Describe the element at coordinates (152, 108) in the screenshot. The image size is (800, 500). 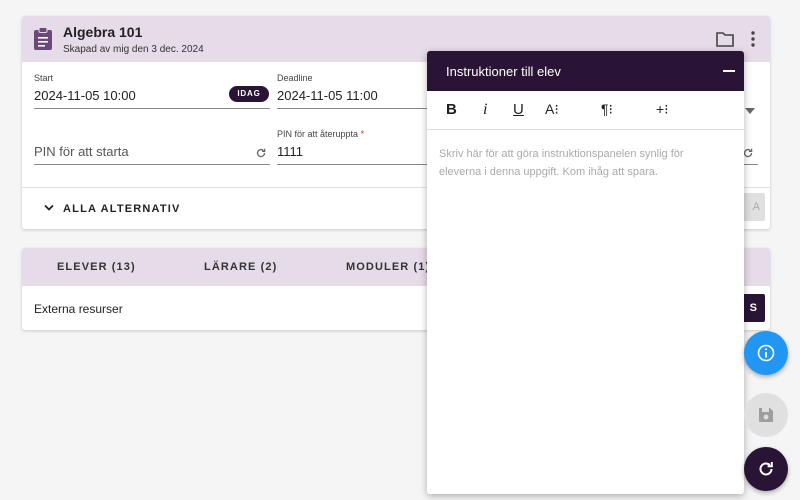
I see `start-underline` at that location.